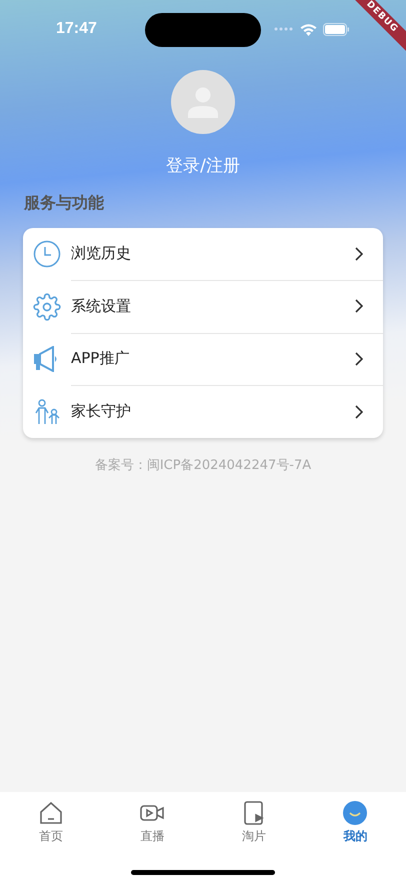 This screenshot has width=406, height=883. I want to click on menu-item: 系统设置, so click(227, 307).